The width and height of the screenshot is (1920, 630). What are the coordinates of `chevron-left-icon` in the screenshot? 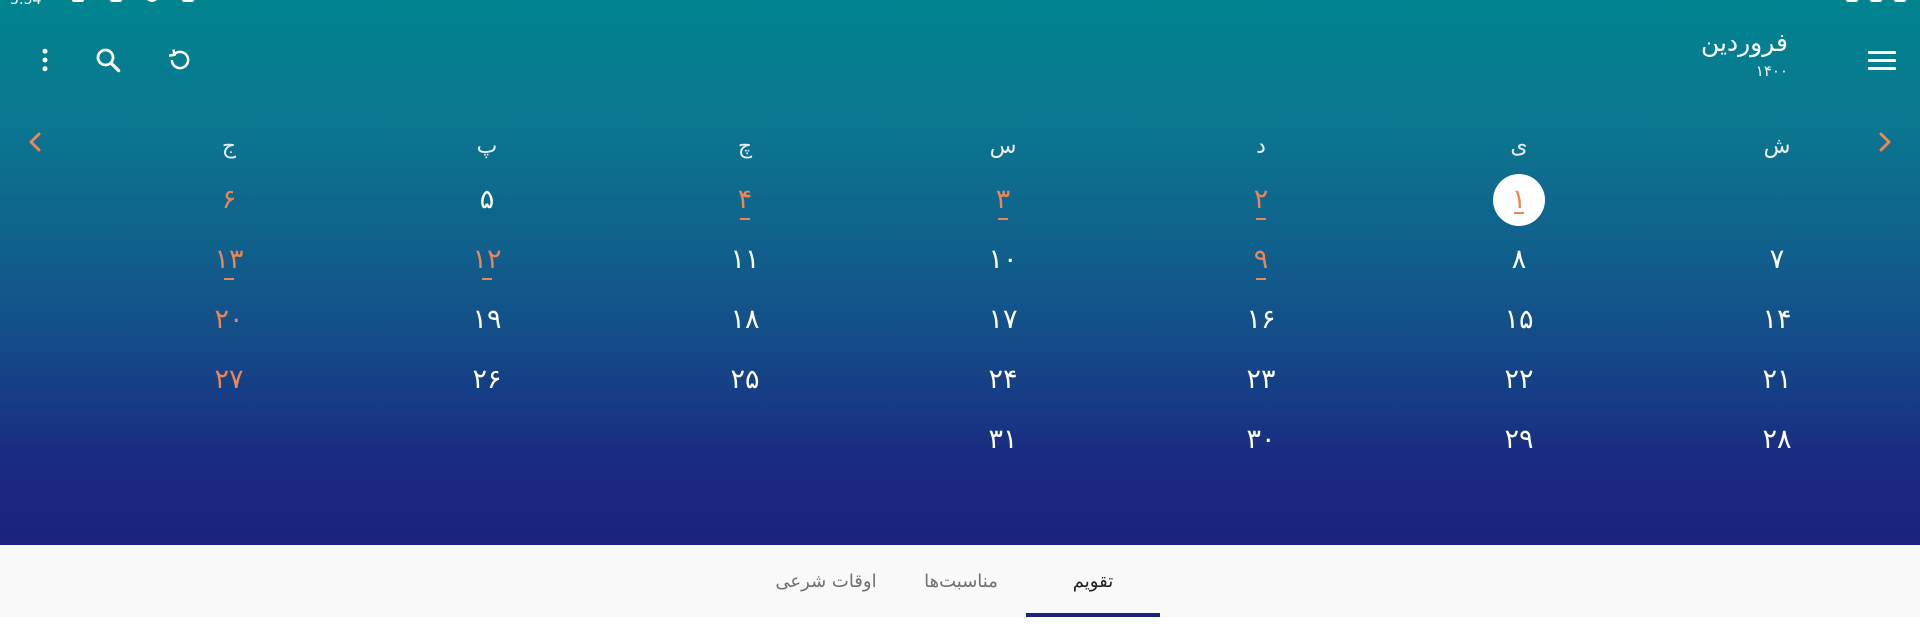 It's located at (35, 142).